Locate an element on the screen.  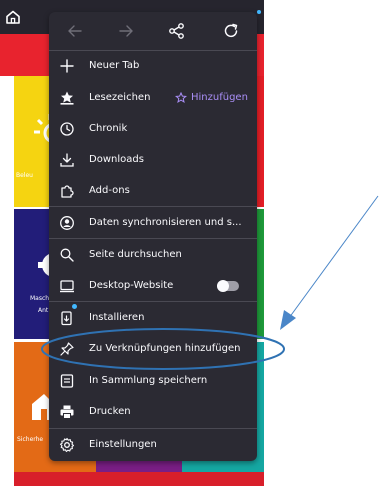
tile-label: Ant is located at coordinates (43, 310).